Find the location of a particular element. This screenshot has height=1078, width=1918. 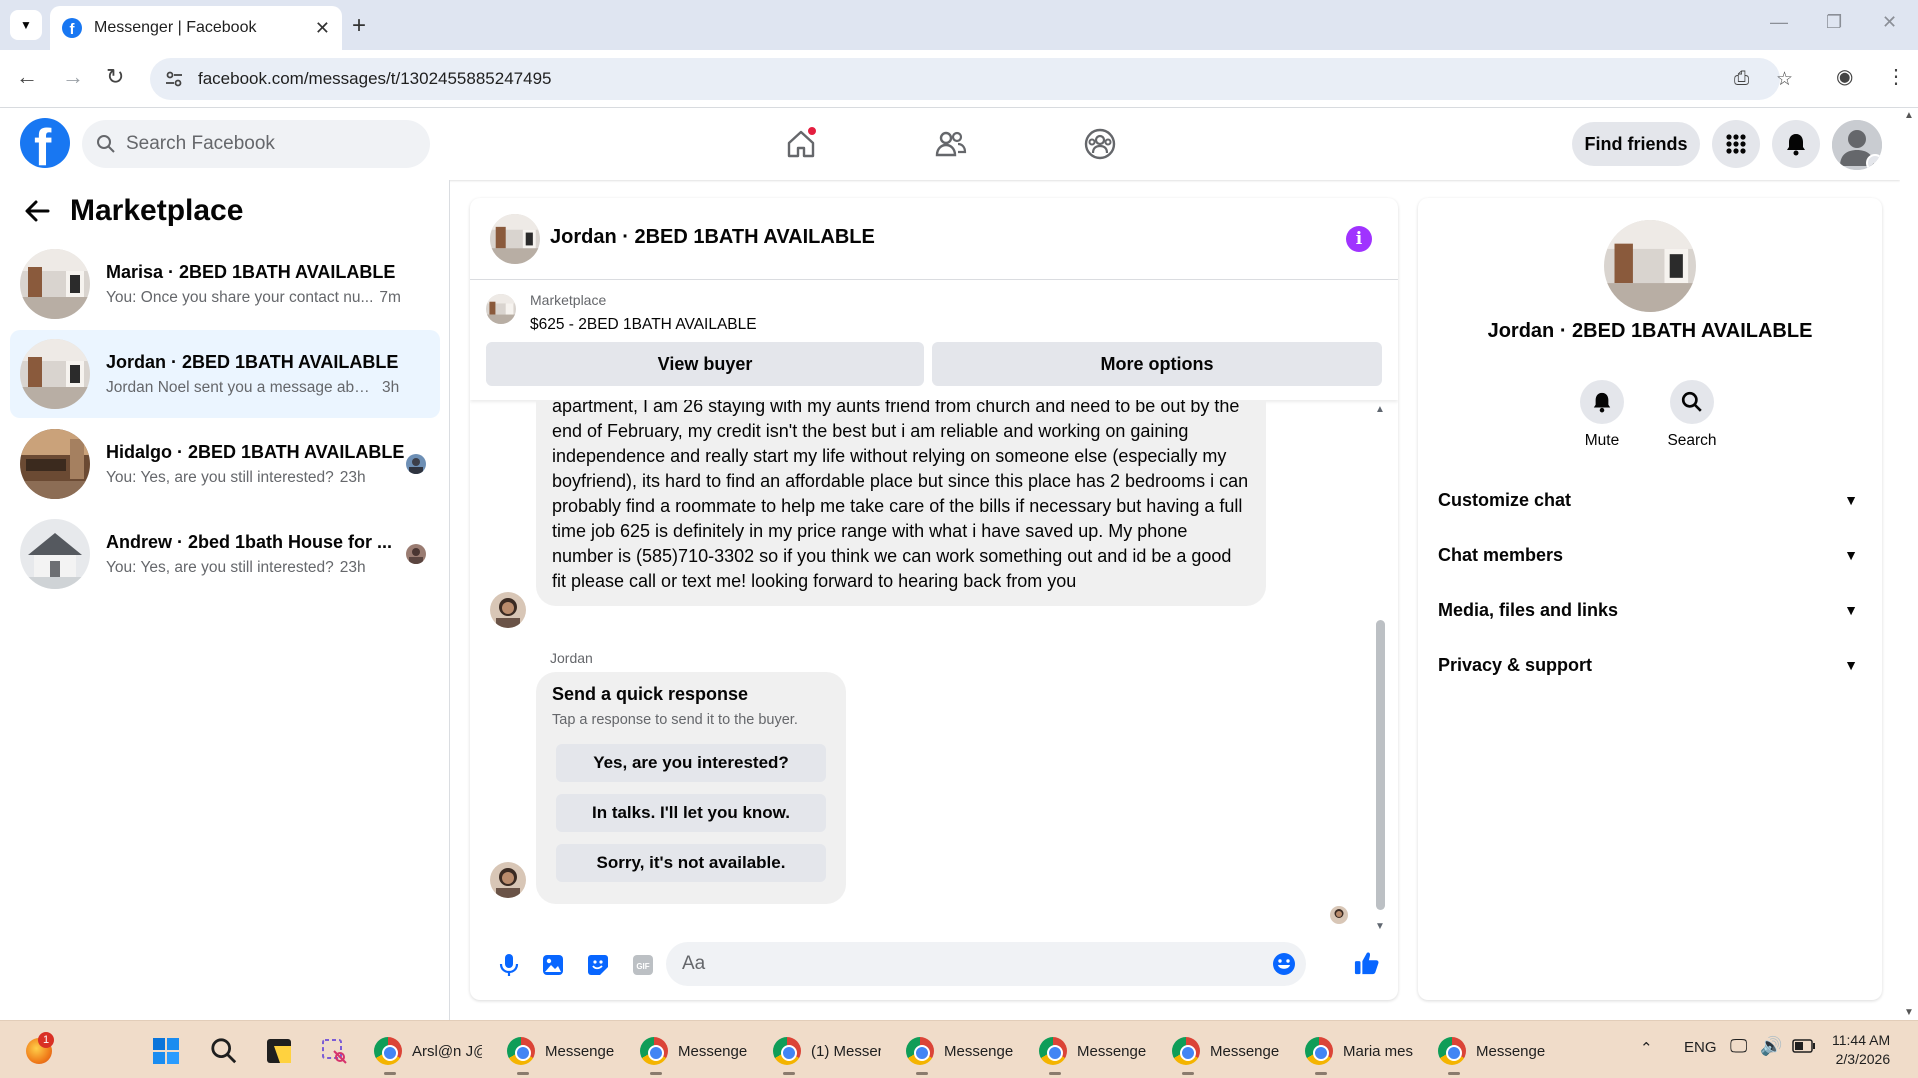

search-label: Search is located at coordinates (1692, 440).